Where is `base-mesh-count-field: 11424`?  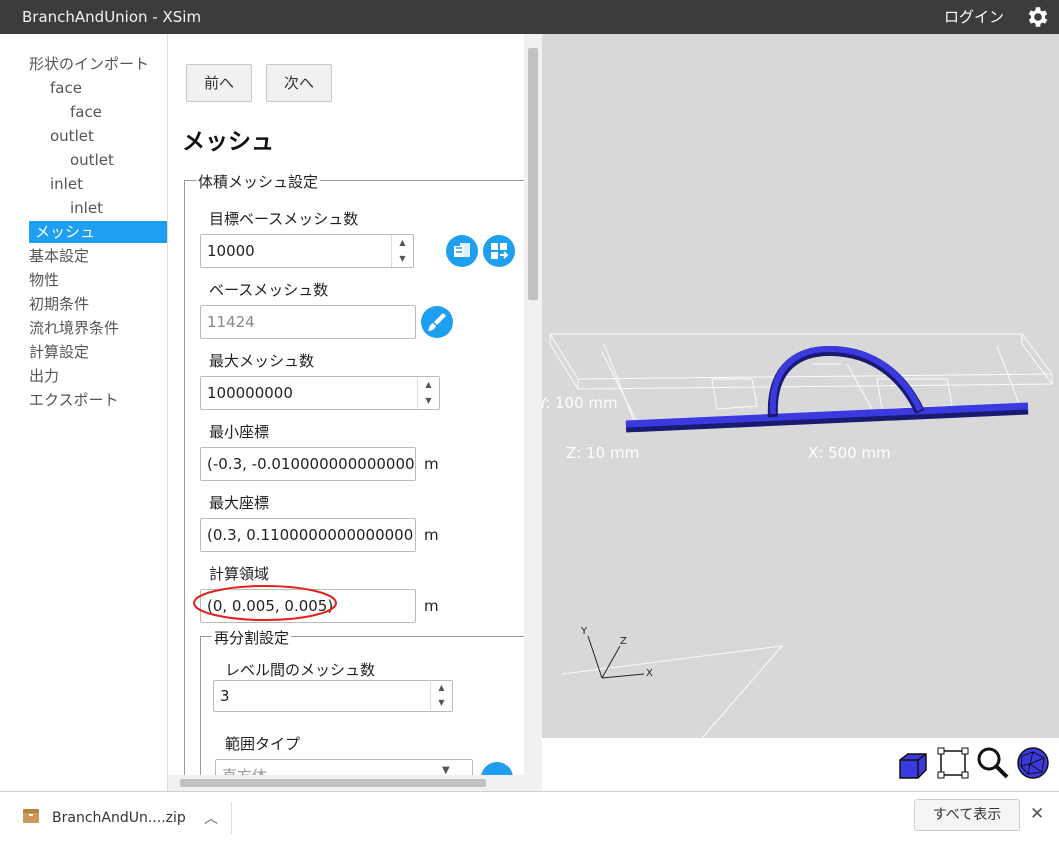
base-mesh-count-field: 11424 is located at coordinates (308, 322).